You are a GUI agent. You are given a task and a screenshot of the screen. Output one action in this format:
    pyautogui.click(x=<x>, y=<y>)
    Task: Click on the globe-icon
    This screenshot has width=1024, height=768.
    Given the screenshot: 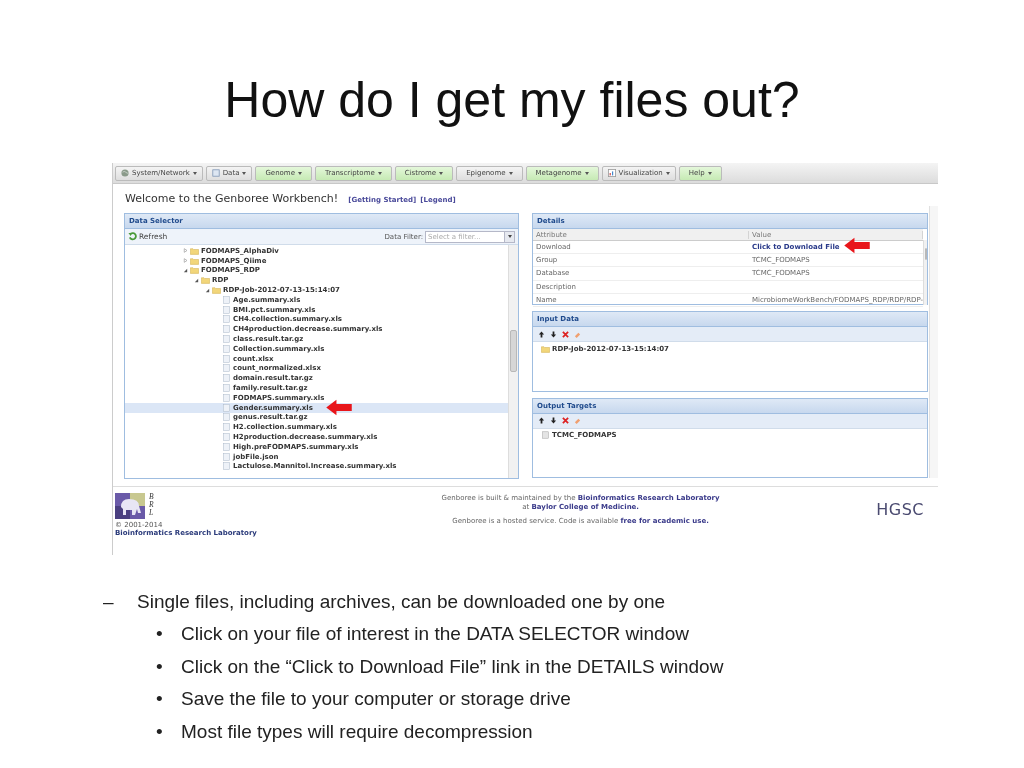 What is the action you would take?
    pyautogui.click(x=125, y=173)
    